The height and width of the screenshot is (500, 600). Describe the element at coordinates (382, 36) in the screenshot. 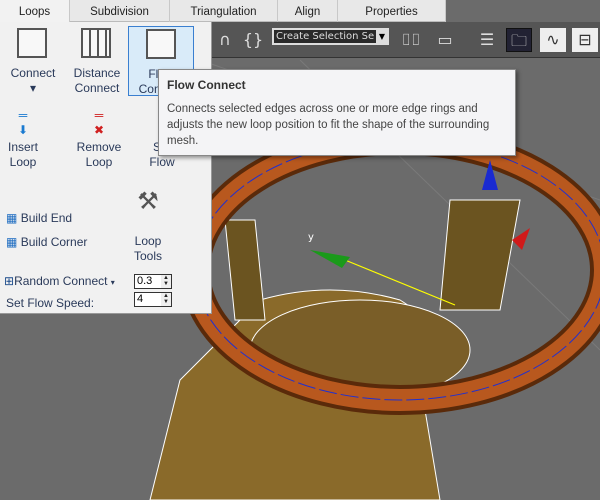

I see `chevron-down-icon: ▼` at that location.